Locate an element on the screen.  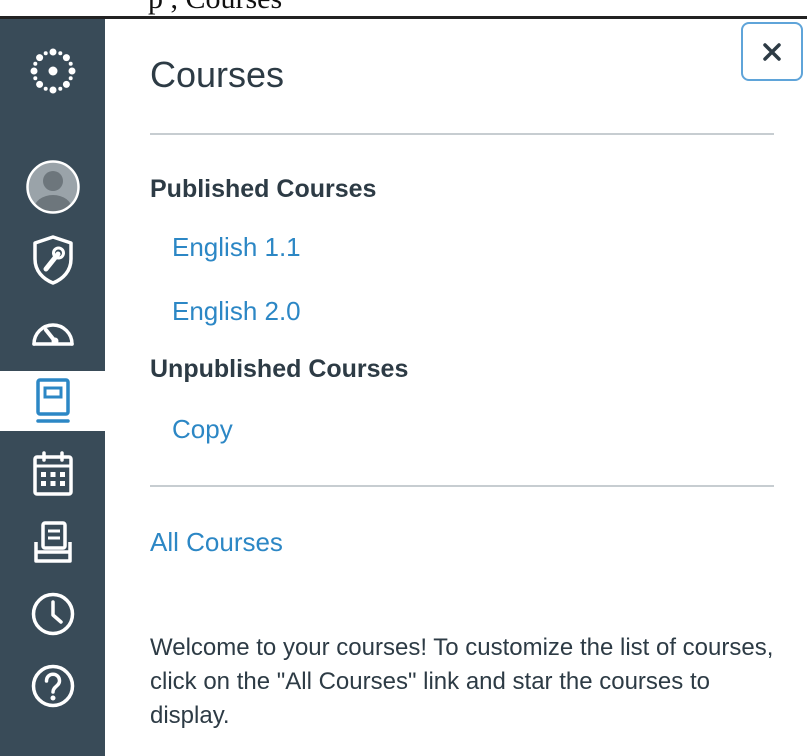
global-nav-sidebar is located at coordinates (52, 387).